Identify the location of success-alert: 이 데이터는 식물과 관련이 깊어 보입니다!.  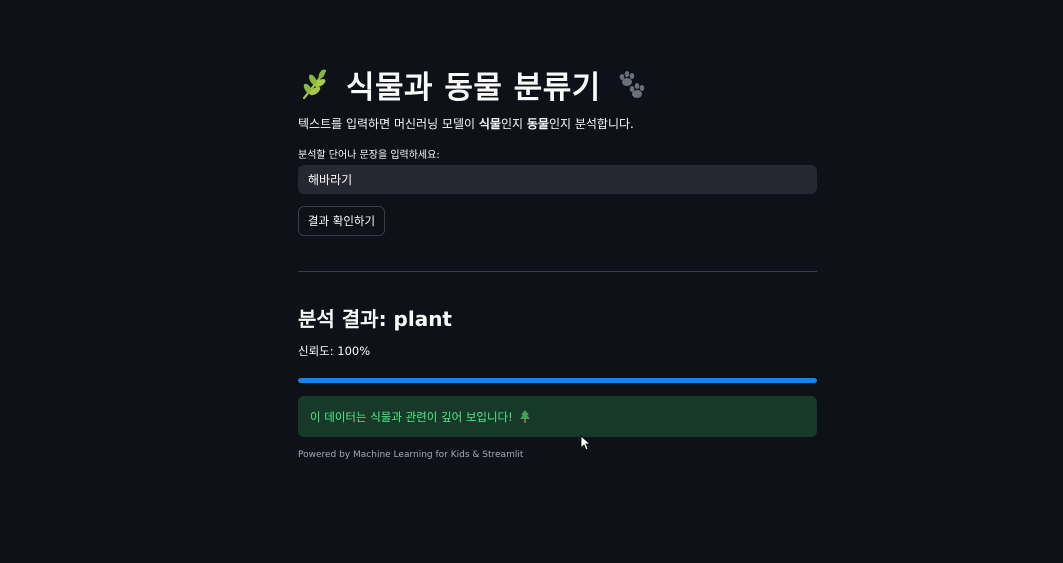
(557, 416).